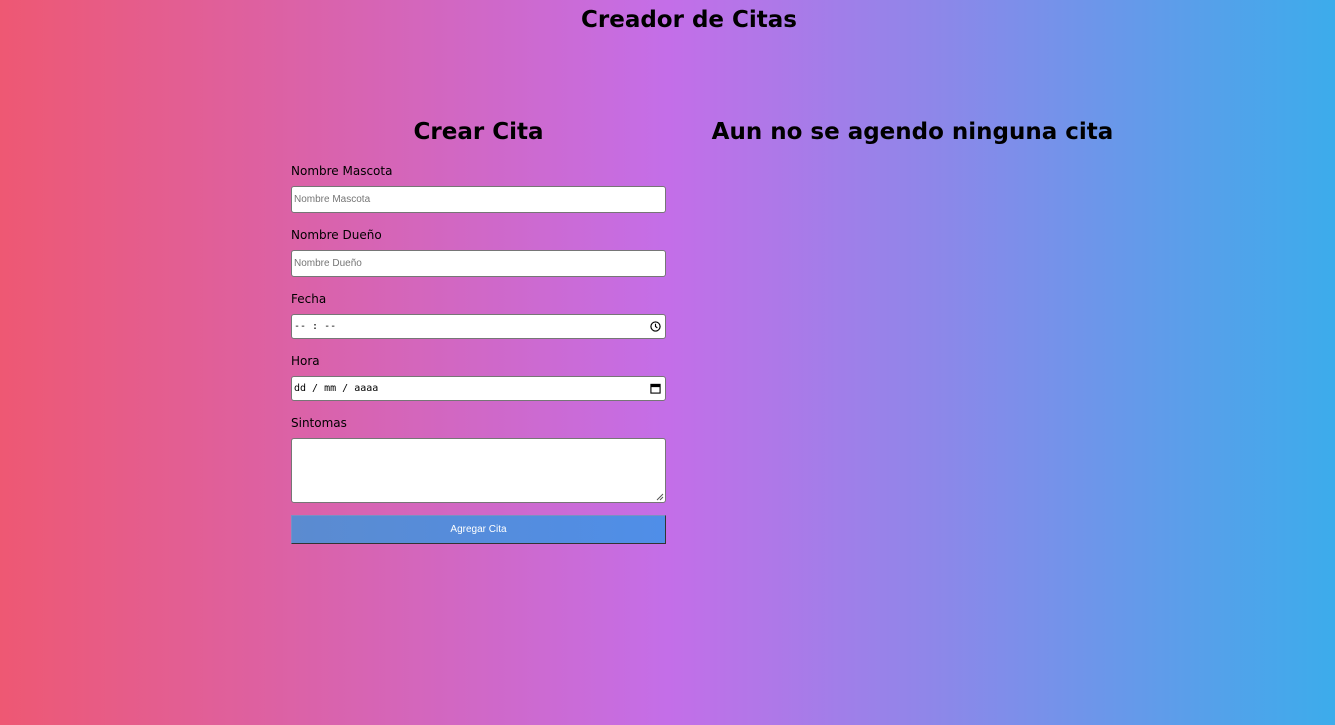 This screenshot has width=1335, height=725. What do you see at coordinates (655, 389) in the screenshot?
I see `calendar-icon` at bounding box center [655, 389].